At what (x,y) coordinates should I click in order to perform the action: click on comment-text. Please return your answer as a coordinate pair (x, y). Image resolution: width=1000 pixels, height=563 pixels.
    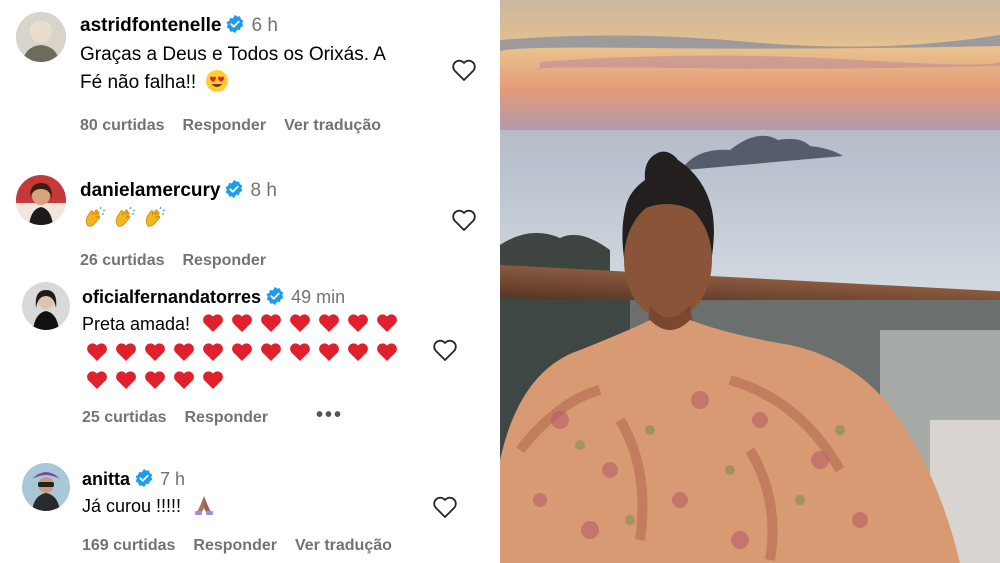
    Looking at the image, I should click on (127, 220).